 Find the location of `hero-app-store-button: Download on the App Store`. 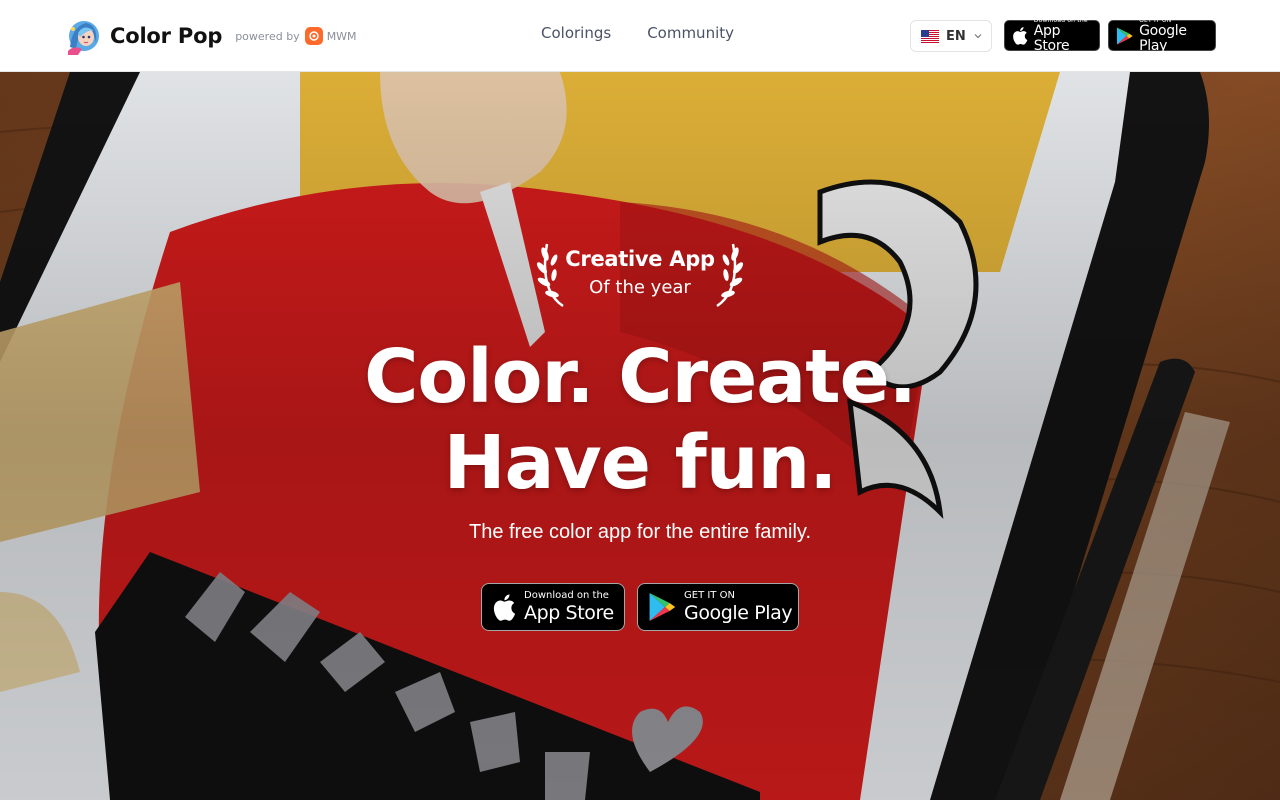

hero-app-store-button: Download on the App Store is located at coordinates (553, 607).